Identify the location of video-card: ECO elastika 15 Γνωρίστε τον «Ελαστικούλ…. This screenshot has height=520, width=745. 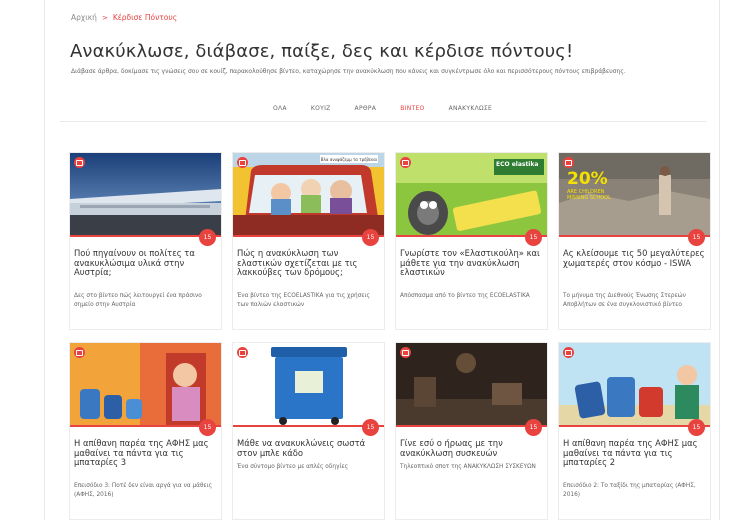
(471, 241).